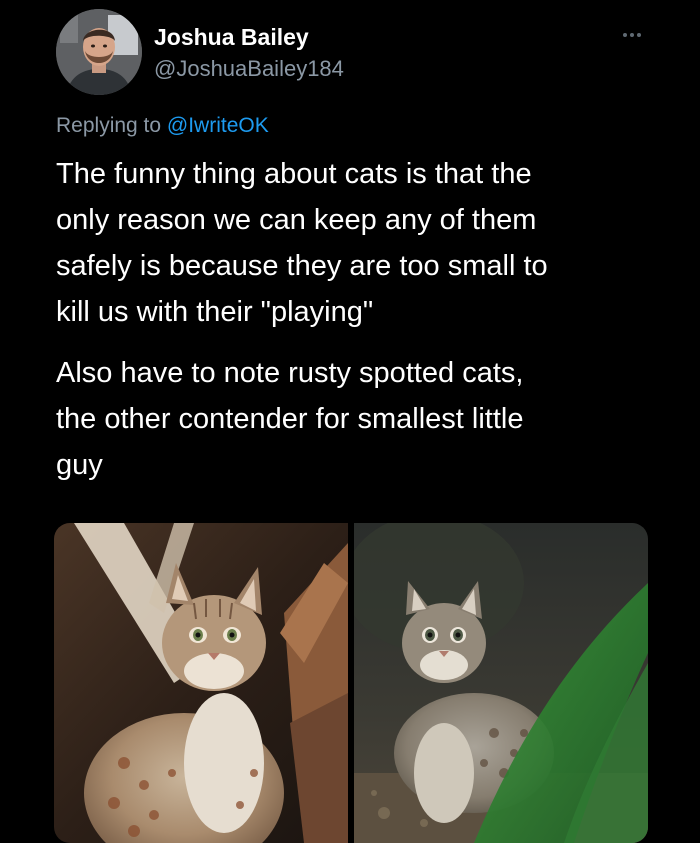  What do you see at coordinates (215, 312) in the screenshot?
I see `tweet-text-line: kill us with their "playing"` at bounding box center [215, 312].